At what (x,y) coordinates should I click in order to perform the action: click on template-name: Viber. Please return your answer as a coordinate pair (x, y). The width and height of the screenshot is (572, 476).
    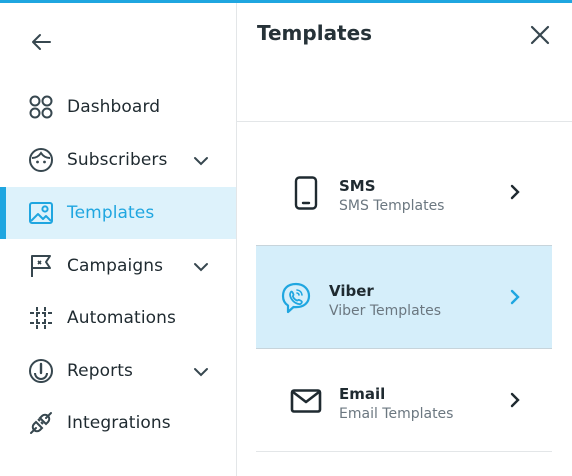
    Looking at the image, I should click on (351, 291).